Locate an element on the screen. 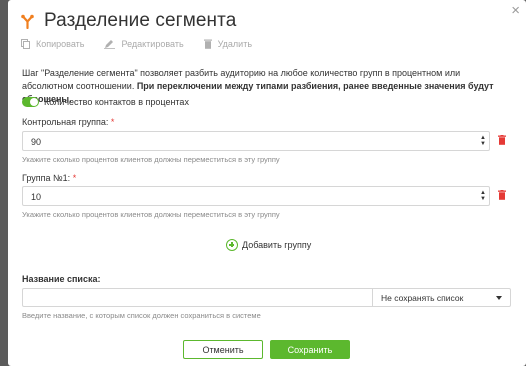  chevron-down-icon is located at coordinates (499, 298).